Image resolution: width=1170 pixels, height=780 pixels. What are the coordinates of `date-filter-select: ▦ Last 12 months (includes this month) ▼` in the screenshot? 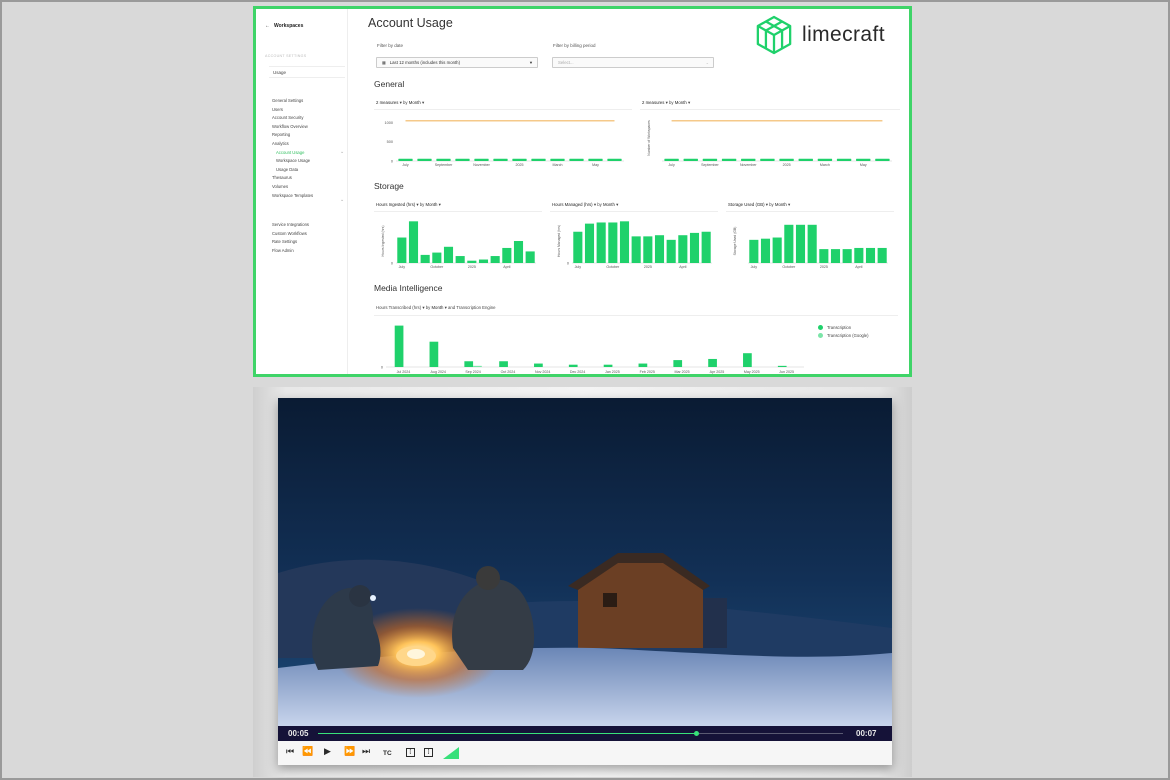 It's located at (457, 62).